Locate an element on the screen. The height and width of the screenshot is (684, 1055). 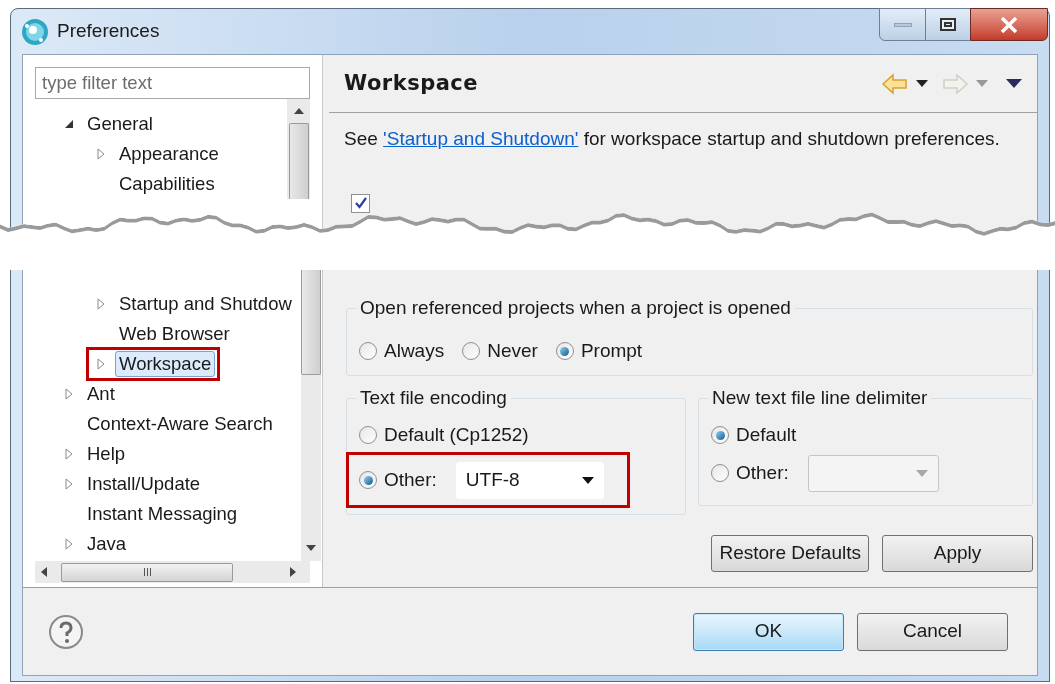
page-title: Workspace is located at coordinates (411, 83).